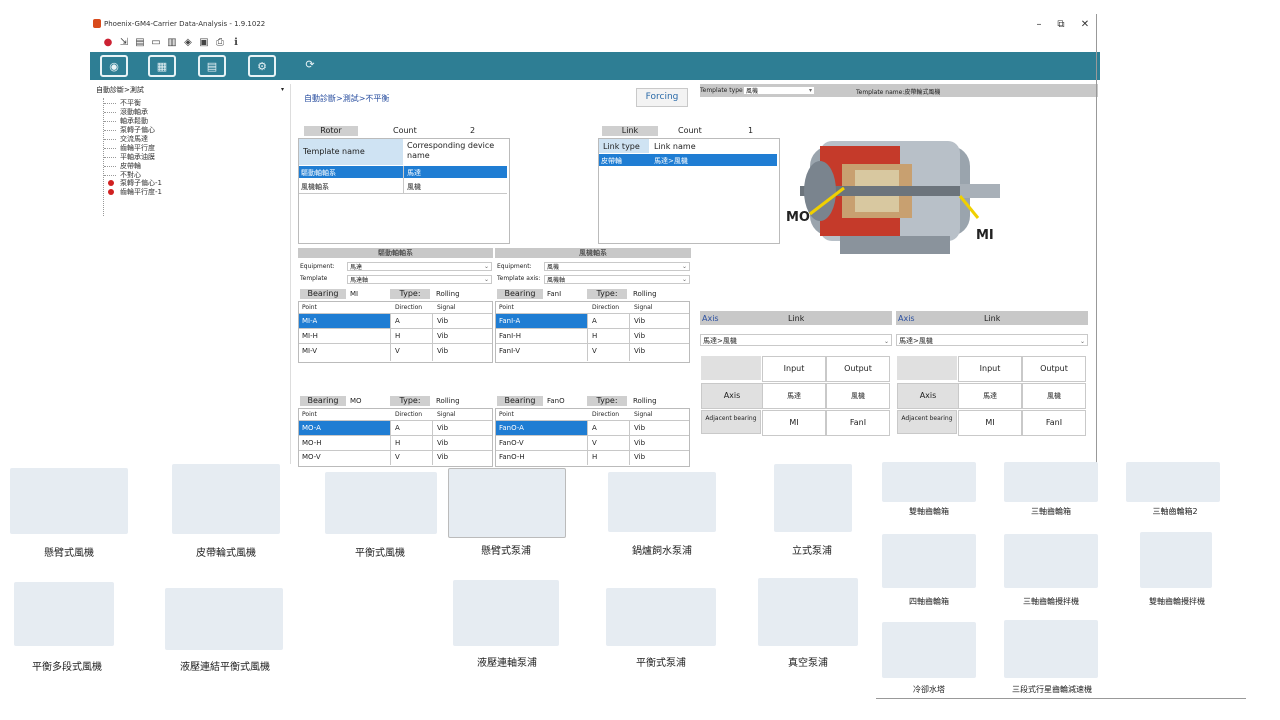 The image size is (1280, 720). I want to click on balanced-pump-image, so click(661, 617).